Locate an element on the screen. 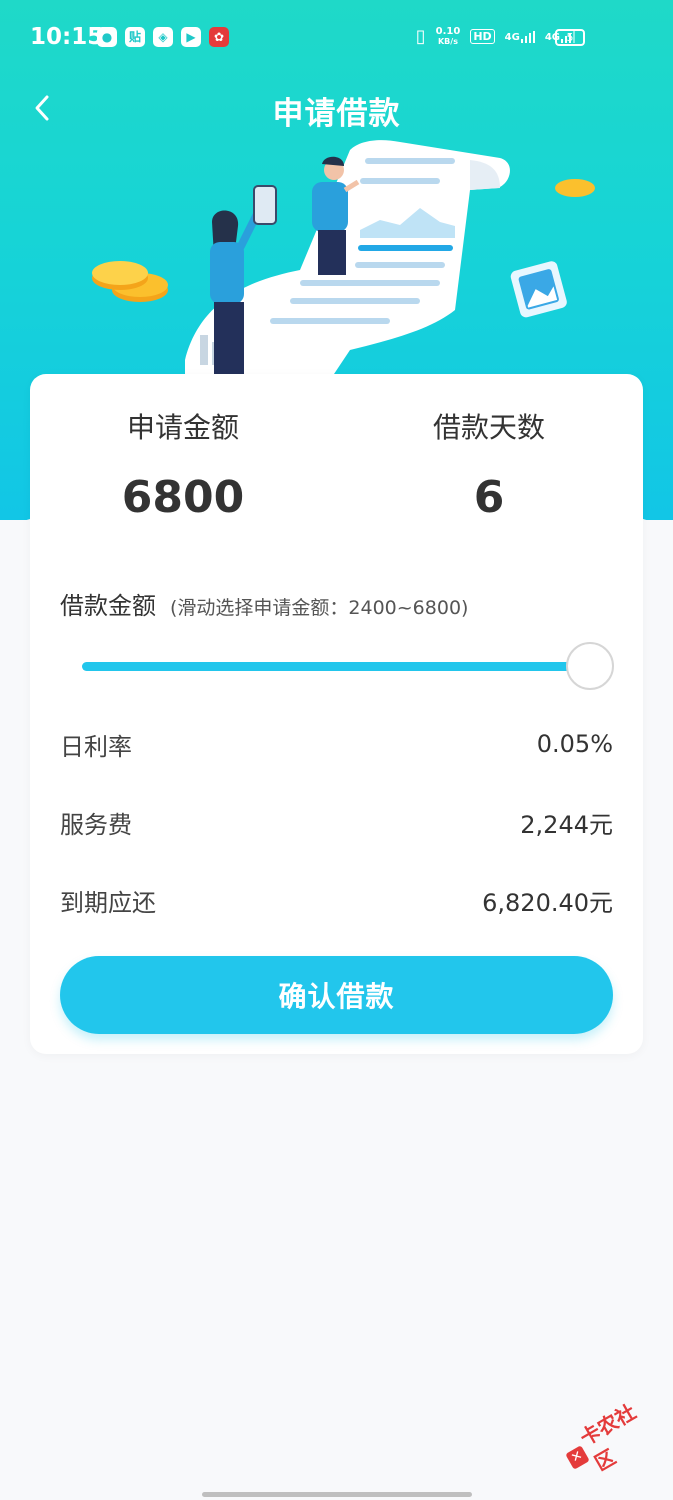 This screenshot has width=673, height=1500. loan-amount-hint: (滑动选择申请金额：2400~6800) is located at coordinates (319, 608).